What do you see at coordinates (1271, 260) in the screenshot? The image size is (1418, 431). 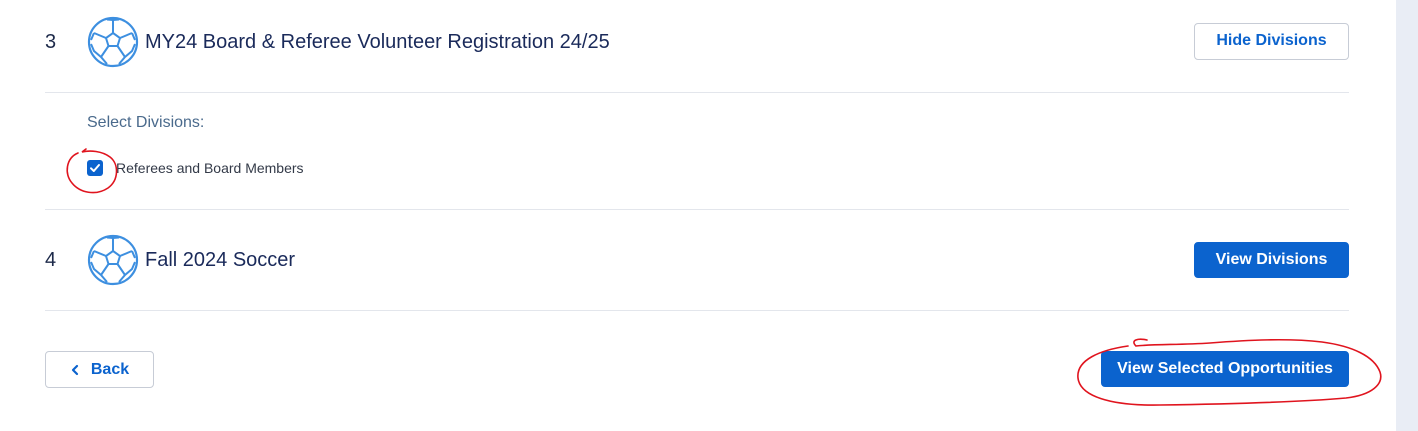 I see `view-divisions-button: View Divisions` at bounding box center [1271, 260].